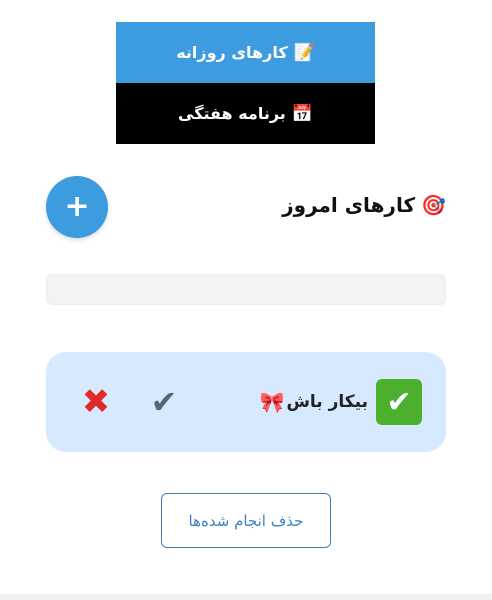 The width and height of the screenshot is (492, 600). I want to click on tab-weekly-label: برنامه هفتگی, so click(232, 113).